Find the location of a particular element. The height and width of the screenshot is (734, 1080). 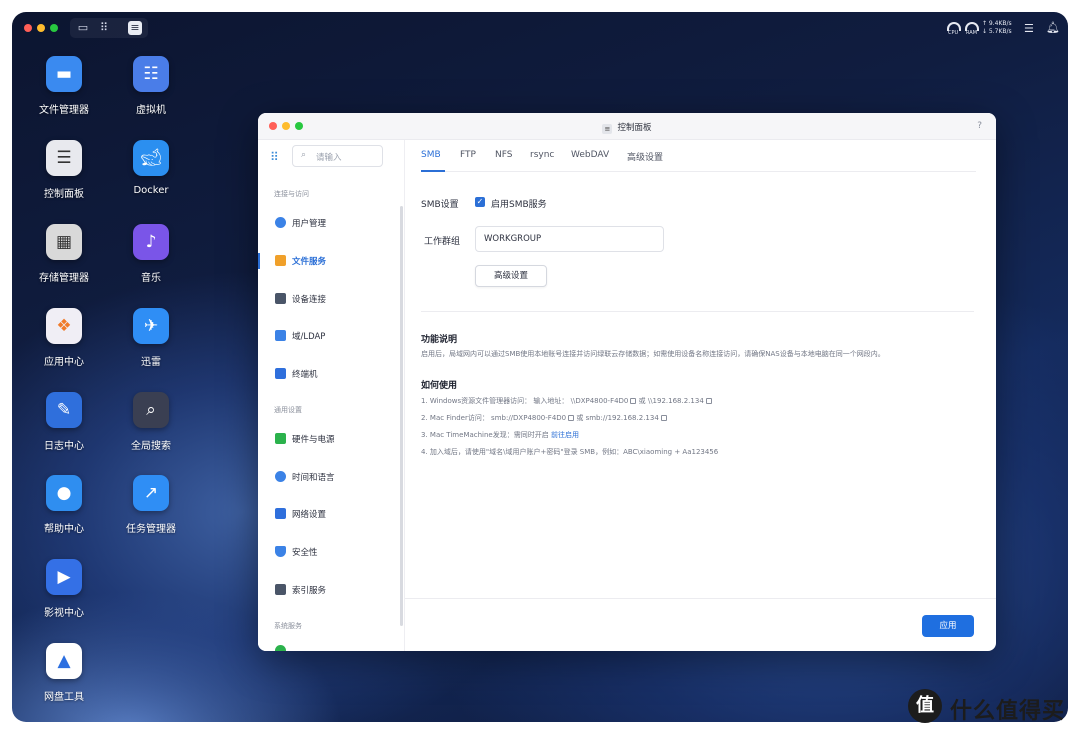

desktop-icon: ▭ is located at coordinates (83, 28).